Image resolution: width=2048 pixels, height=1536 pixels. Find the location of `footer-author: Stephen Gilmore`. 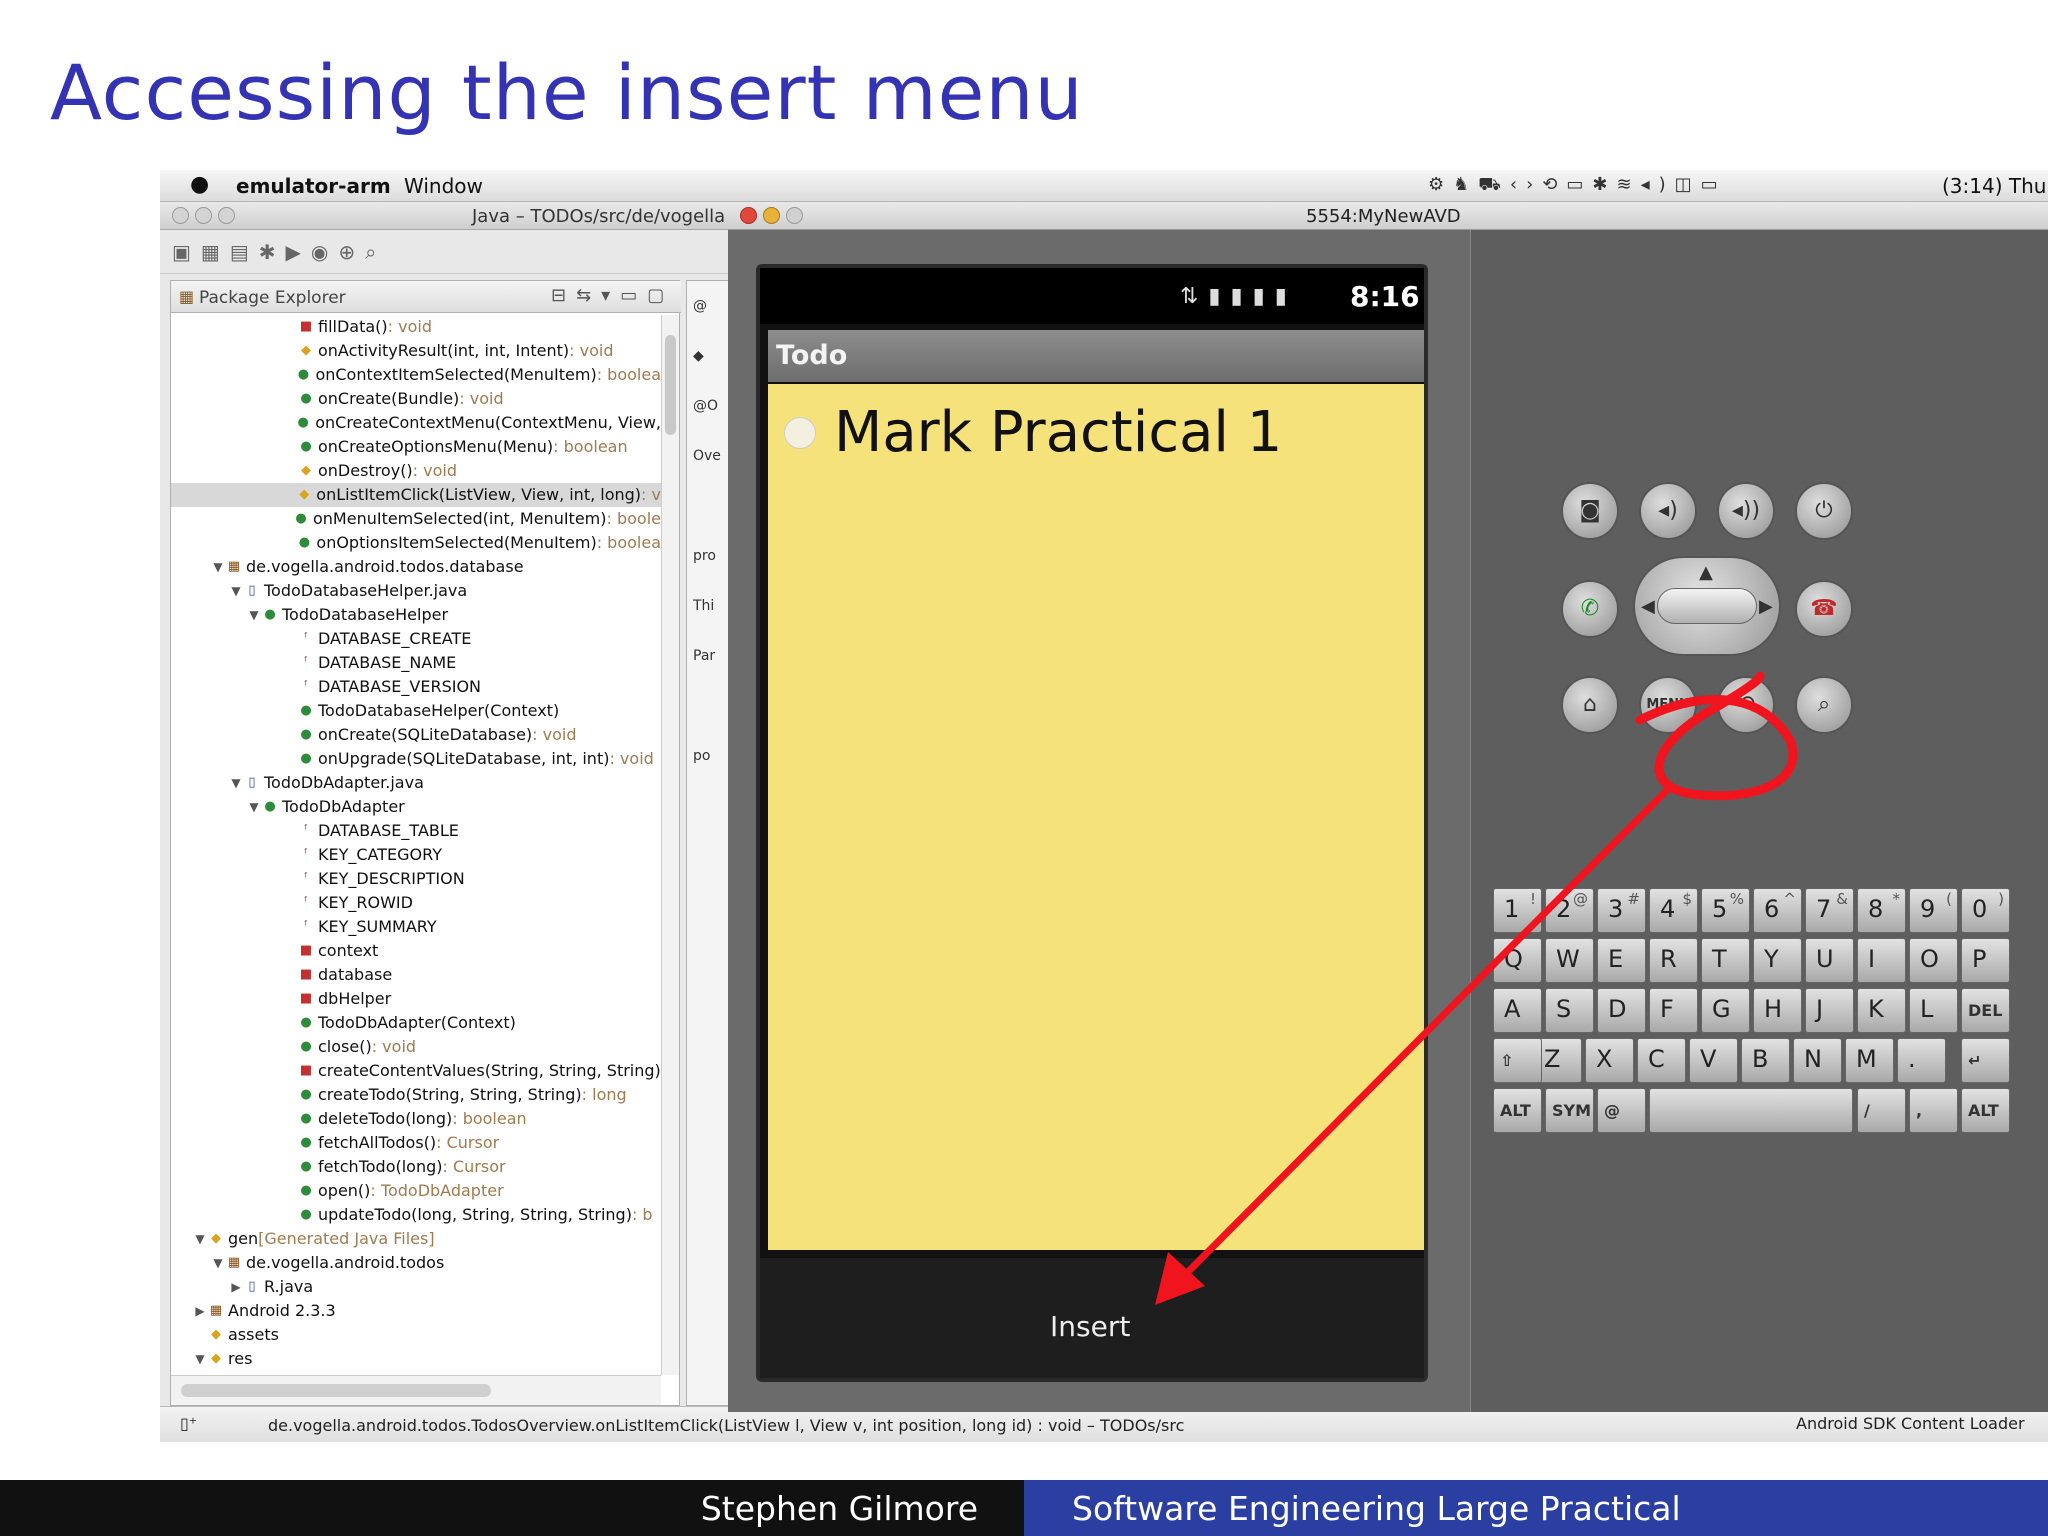

footer-author: Stephen Gilmore is located at coordinates (512, 1508).